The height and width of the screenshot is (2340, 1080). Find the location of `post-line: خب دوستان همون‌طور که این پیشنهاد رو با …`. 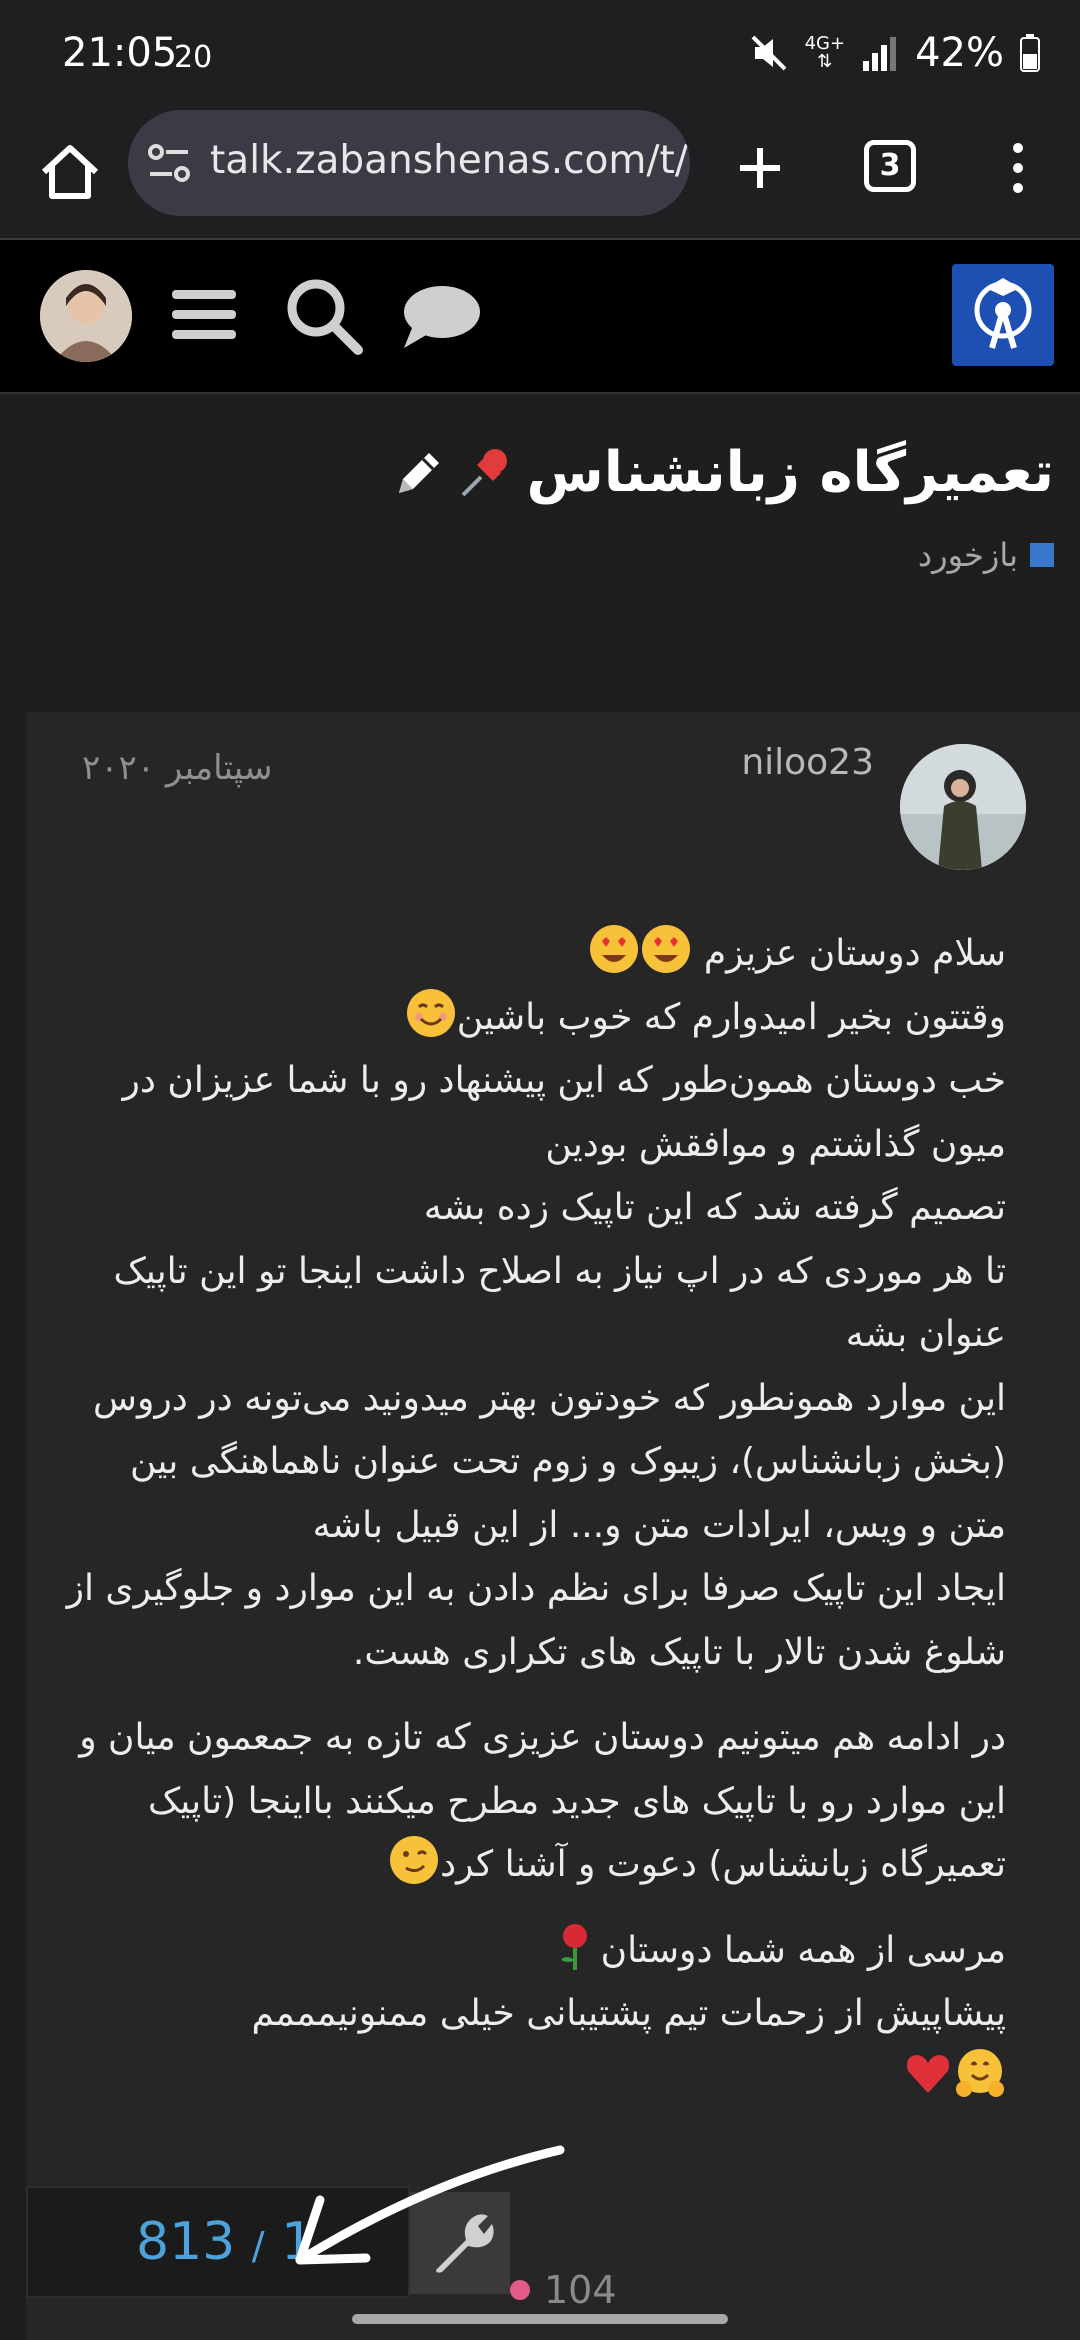

post-line: خب دوستان همون‌طور که این پیشنهاد رو با … is located at coordinates (564, 1112).